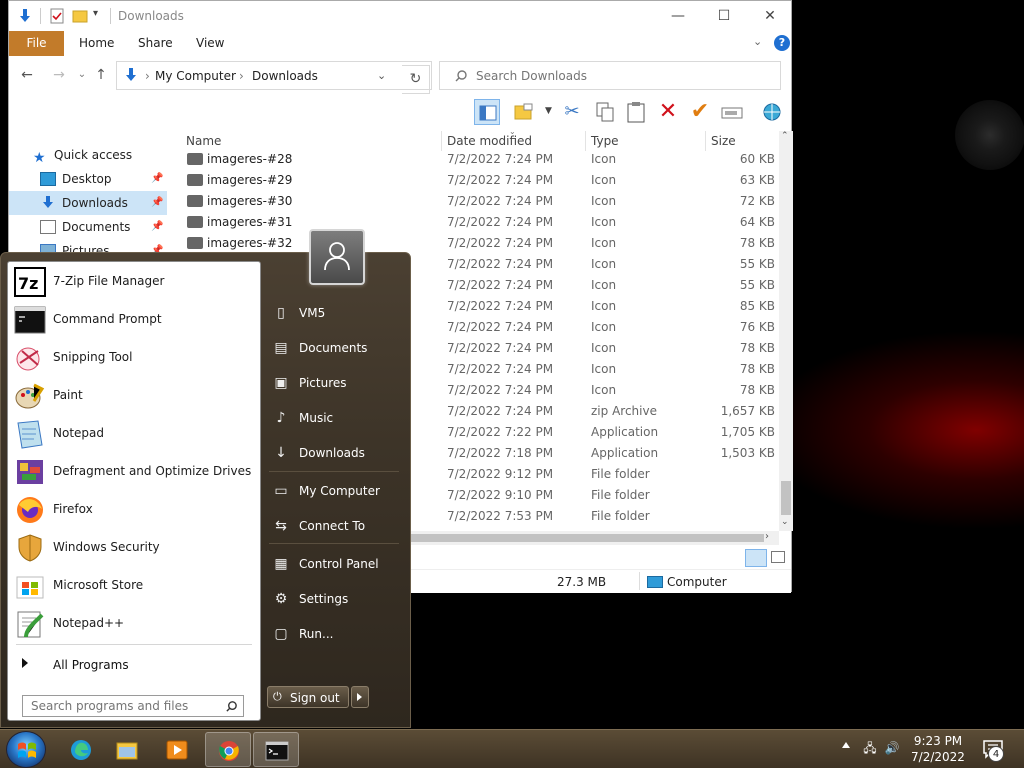 The image size is (1024, 768). Describe the element at coordinates (479, 159) in the screenshot. I see `file-row: imageres-#28 7/2/2022 7:24 PM Icon 60 KB` at that location.